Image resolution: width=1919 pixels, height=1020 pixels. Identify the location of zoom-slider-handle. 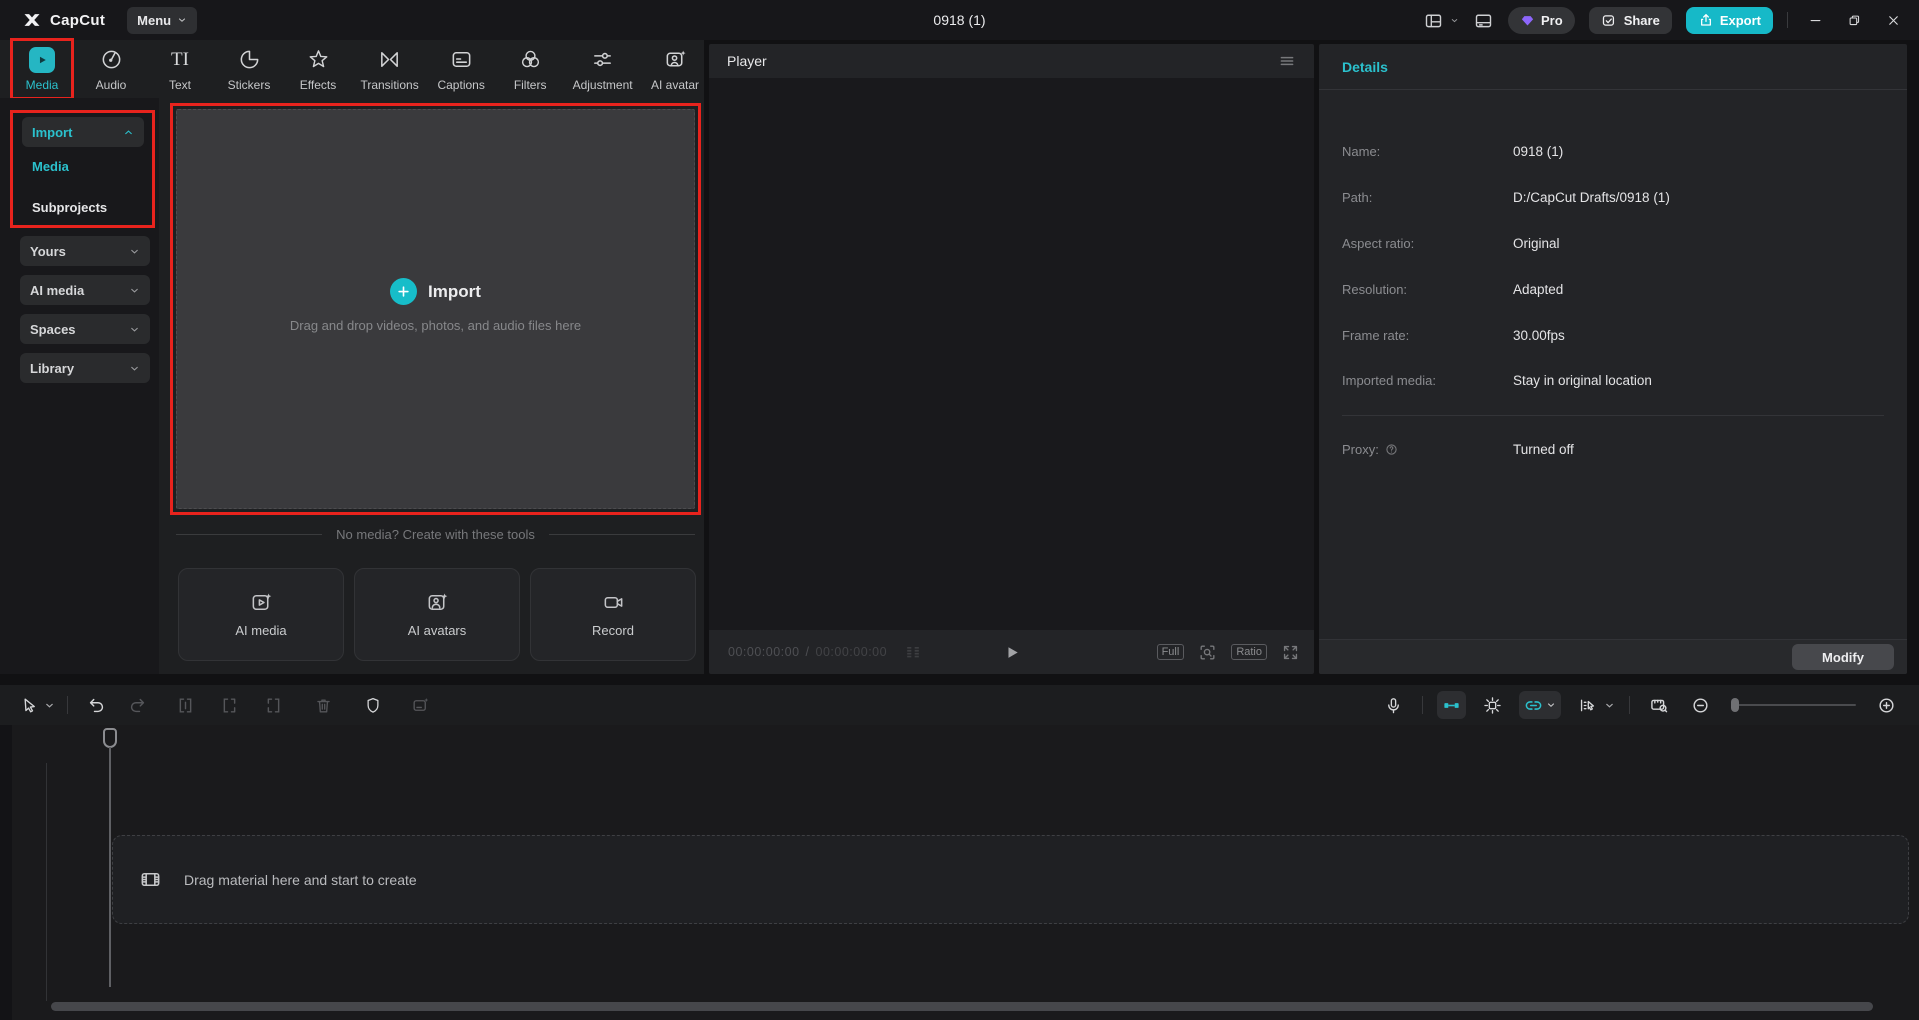
(1735, 705).